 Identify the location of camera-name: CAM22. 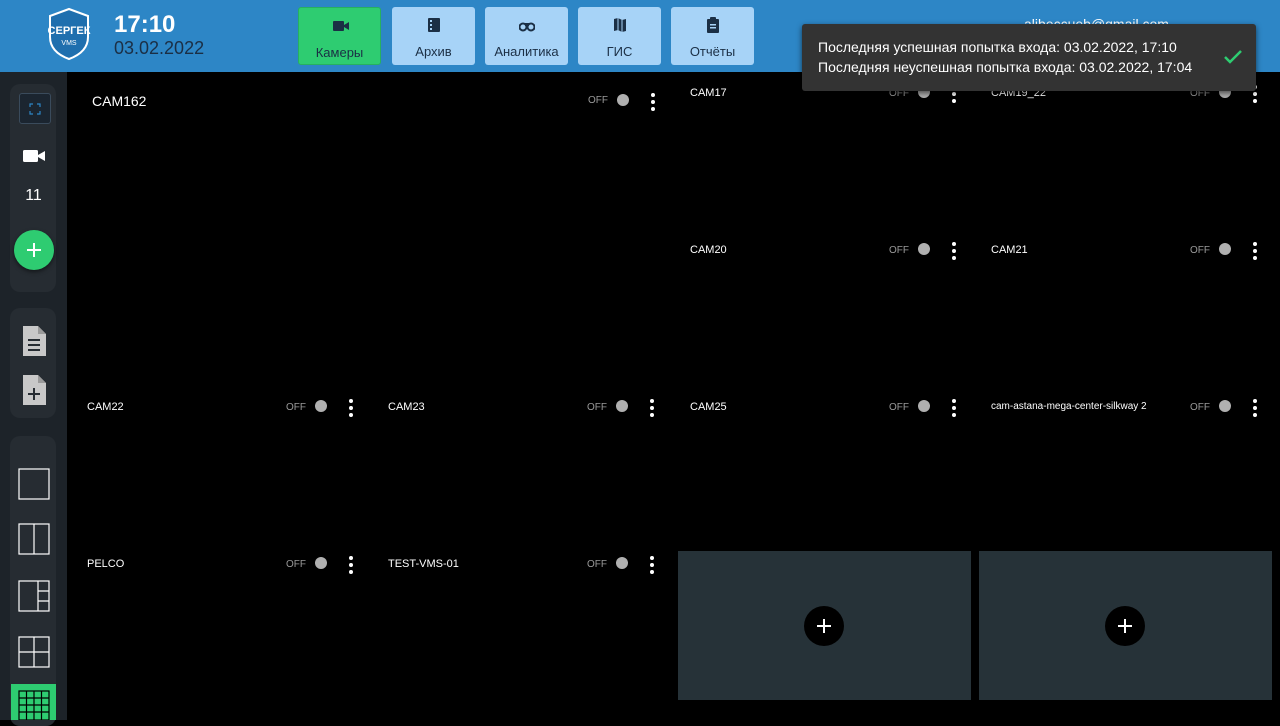
(105, 407).